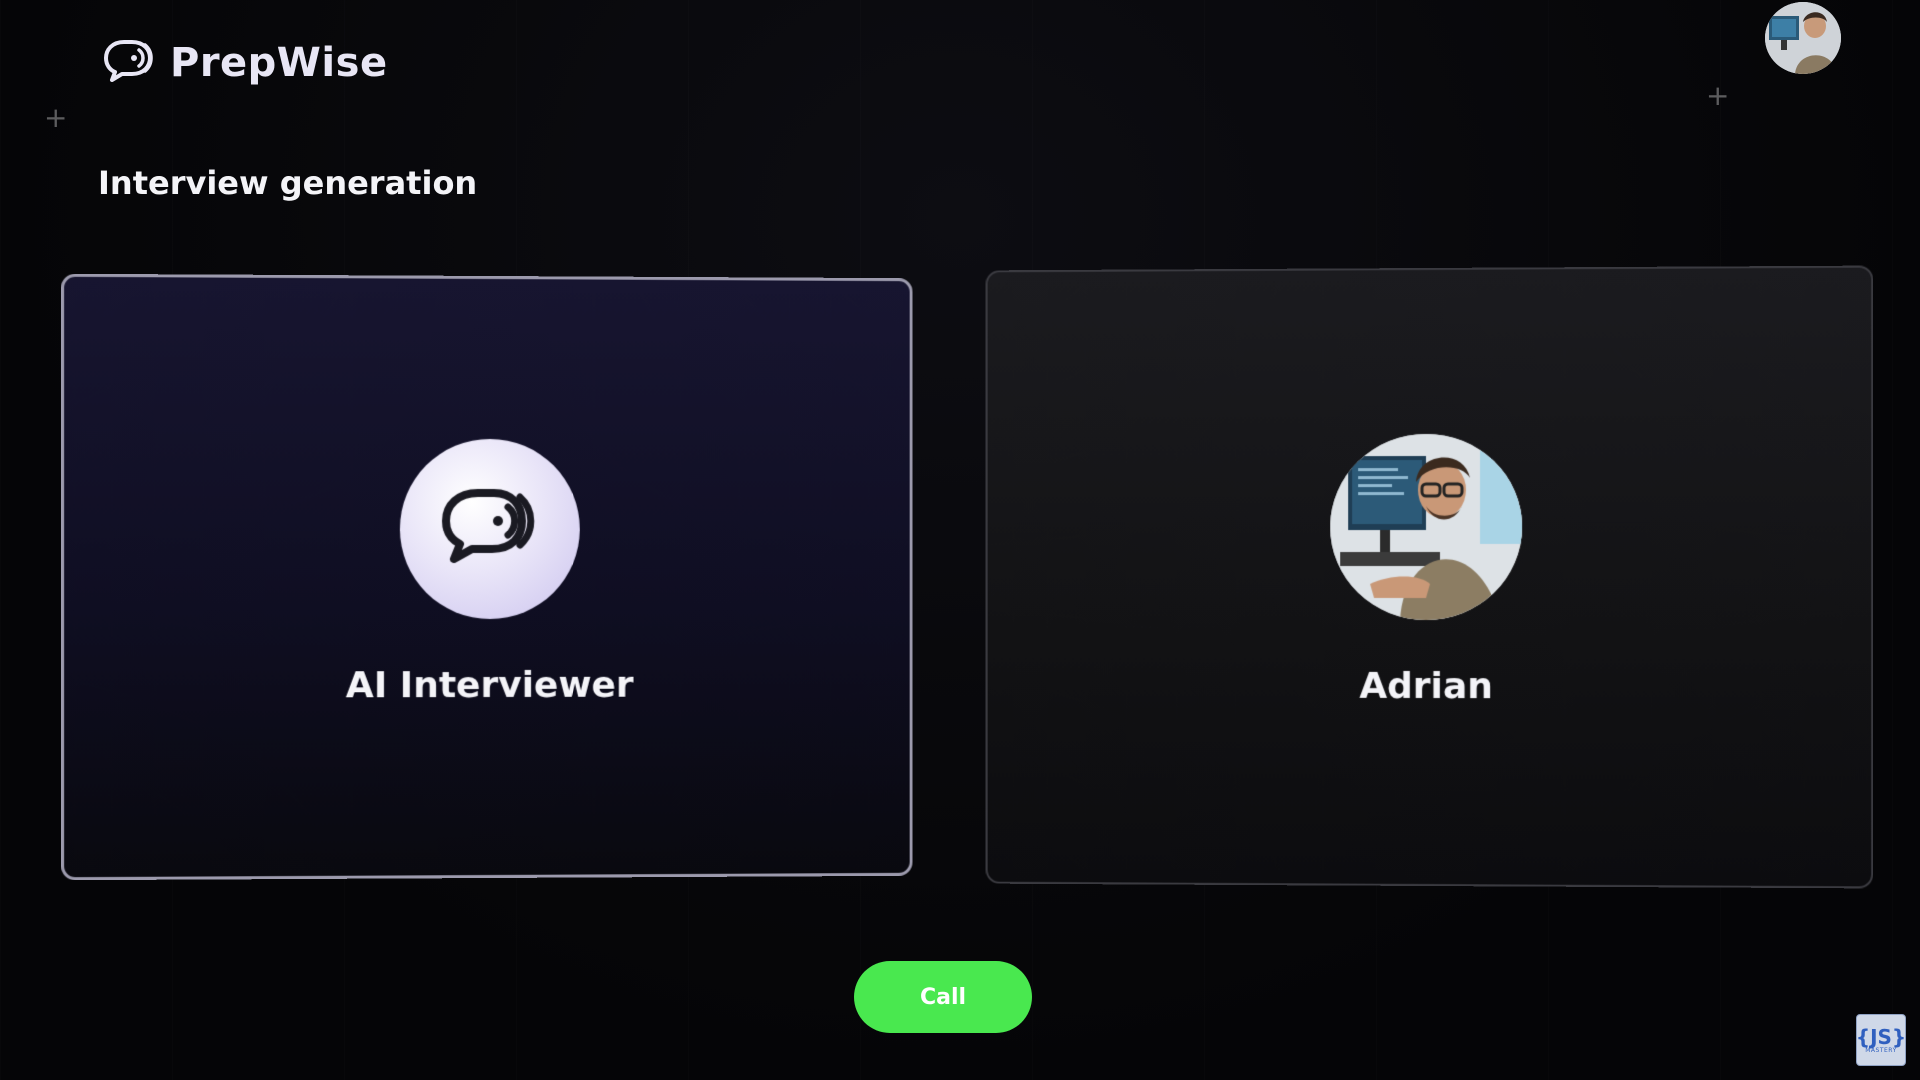 Image resolution: width=1920 pixels, height=1080 pixels. I want to click on user-avatar-button, so click(1803, 38).